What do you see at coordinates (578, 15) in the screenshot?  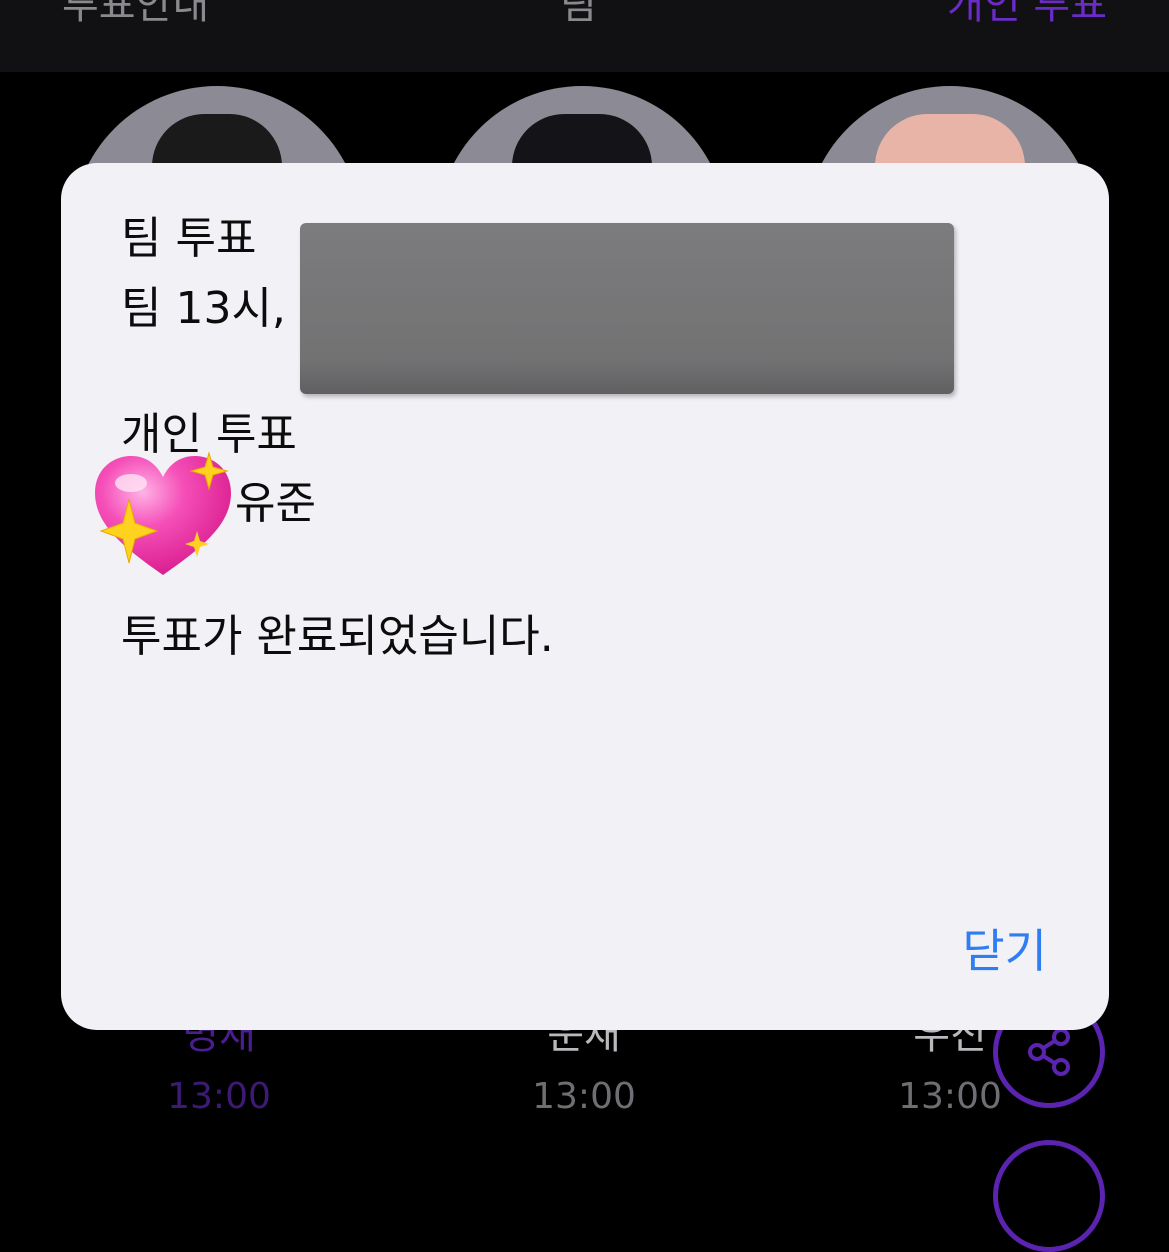 I see `tab-team: 팀` at bounding box center [578, 15].